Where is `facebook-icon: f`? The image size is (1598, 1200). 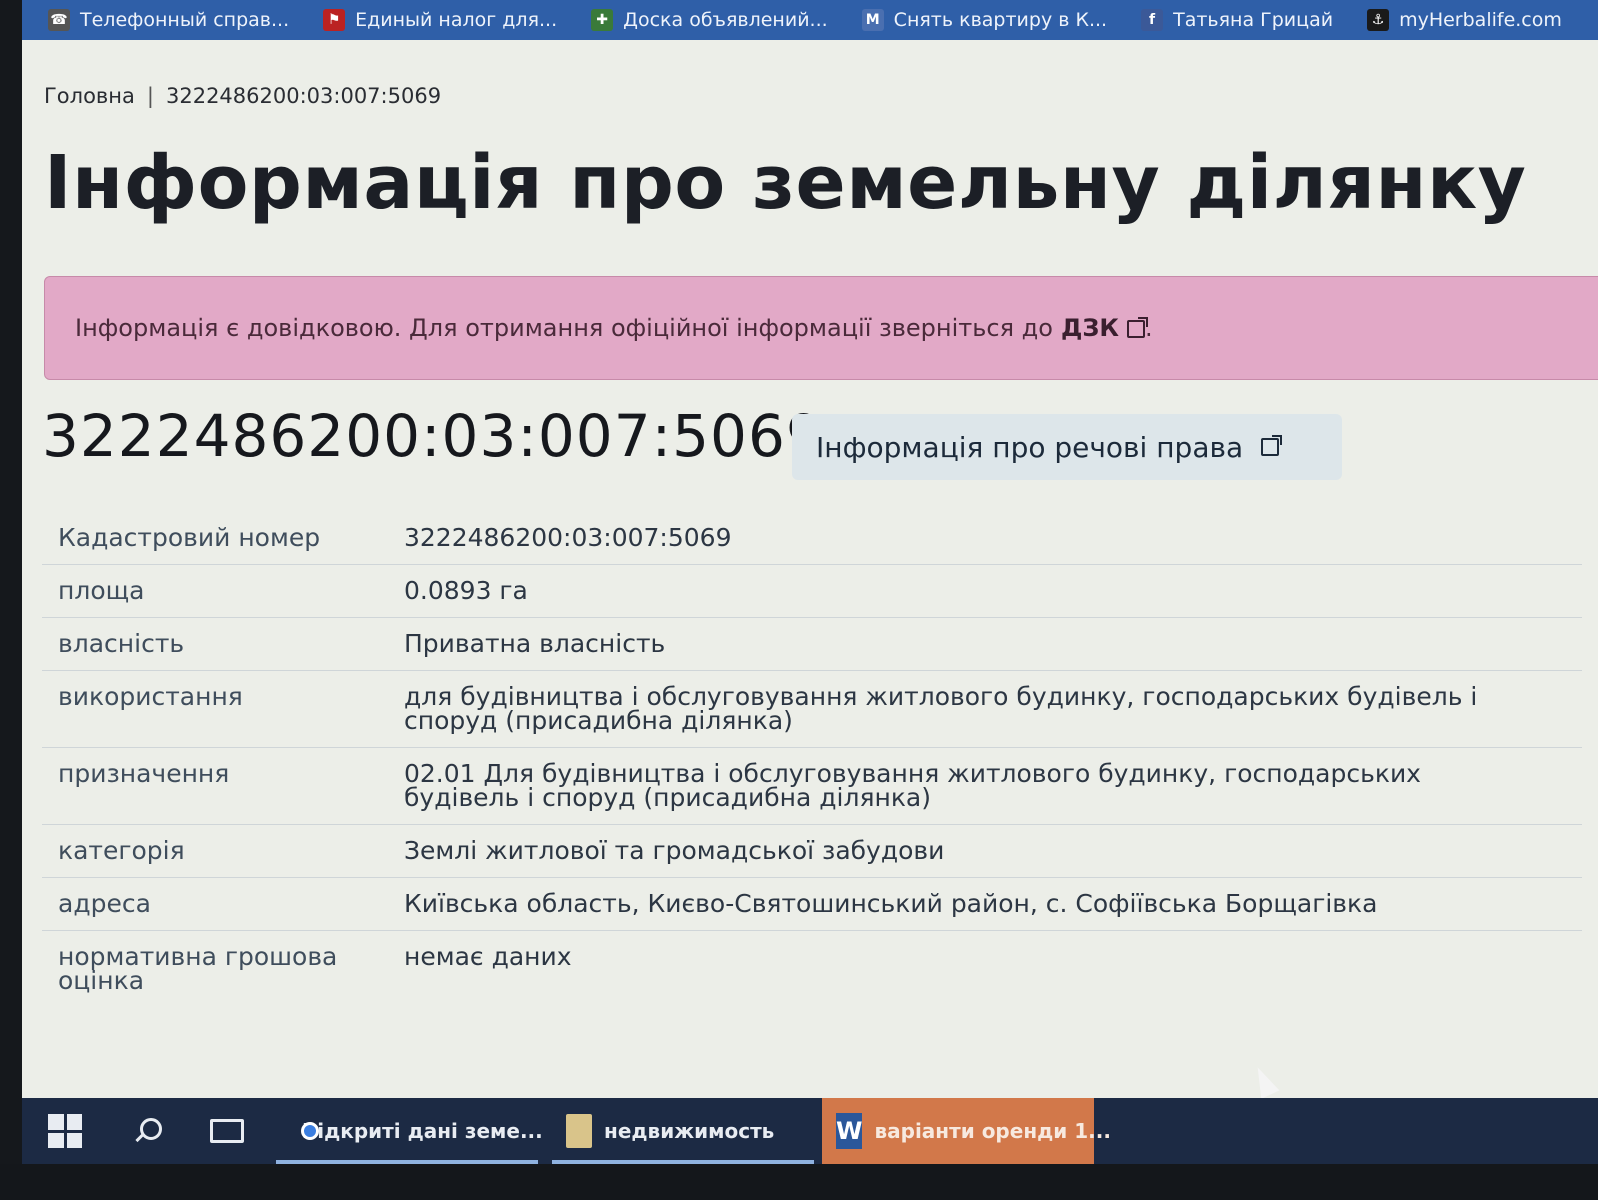 facebook-icon: f is located at coordinates (1152, 20).